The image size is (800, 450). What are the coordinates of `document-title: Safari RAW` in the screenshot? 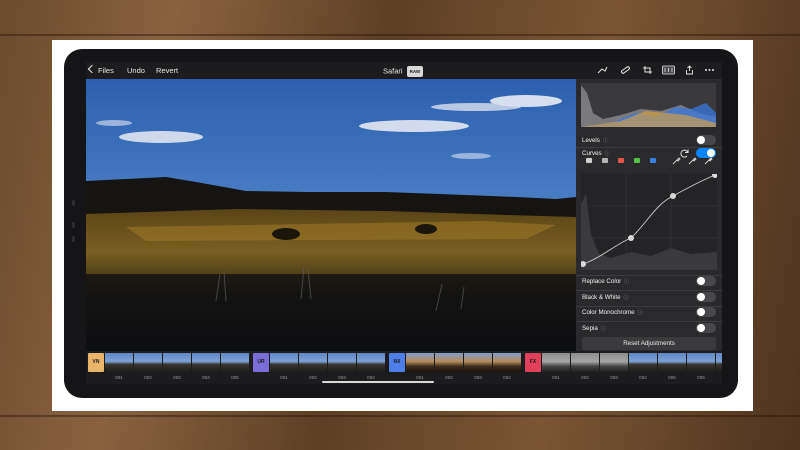 It's located at (403, 71).